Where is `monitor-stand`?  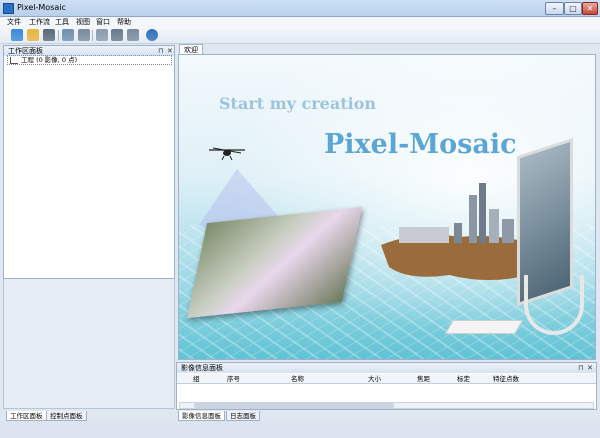 monitor-stand is located at coordinates (554, 305).